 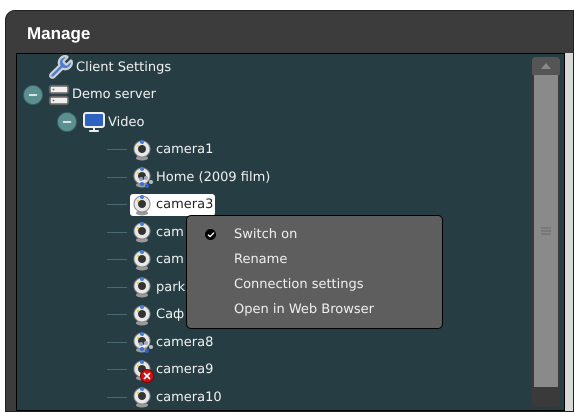 What do you see at coordinates (114, 94) in the screenshot?
I see `tree-item-label: Demo server` at bounding box center [114, 94].